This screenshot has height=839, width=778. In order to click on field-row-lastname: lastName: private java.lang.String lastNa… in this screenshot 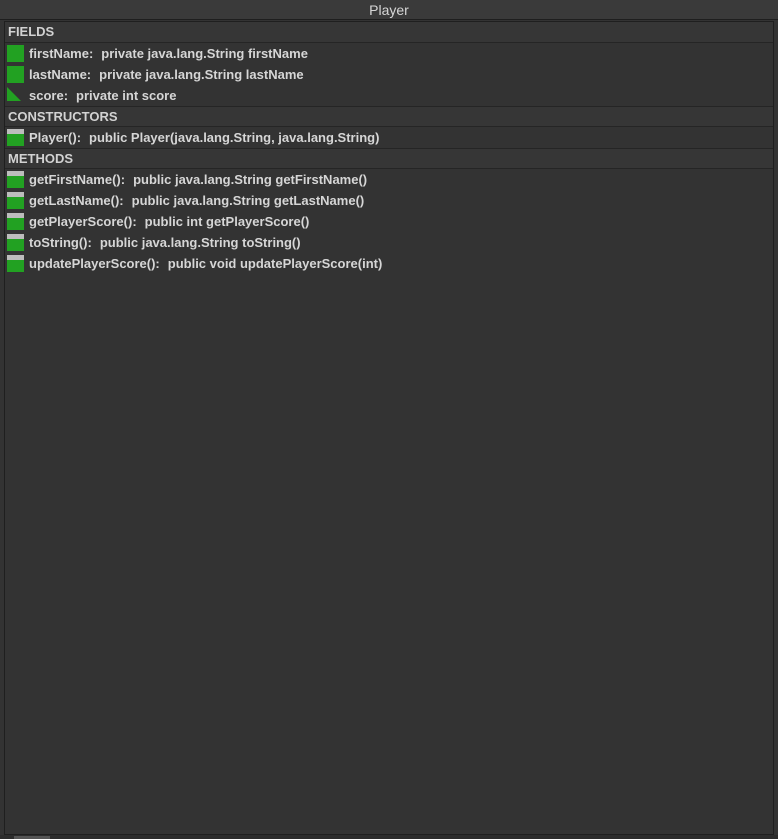, I will do `click(389, 74)`.